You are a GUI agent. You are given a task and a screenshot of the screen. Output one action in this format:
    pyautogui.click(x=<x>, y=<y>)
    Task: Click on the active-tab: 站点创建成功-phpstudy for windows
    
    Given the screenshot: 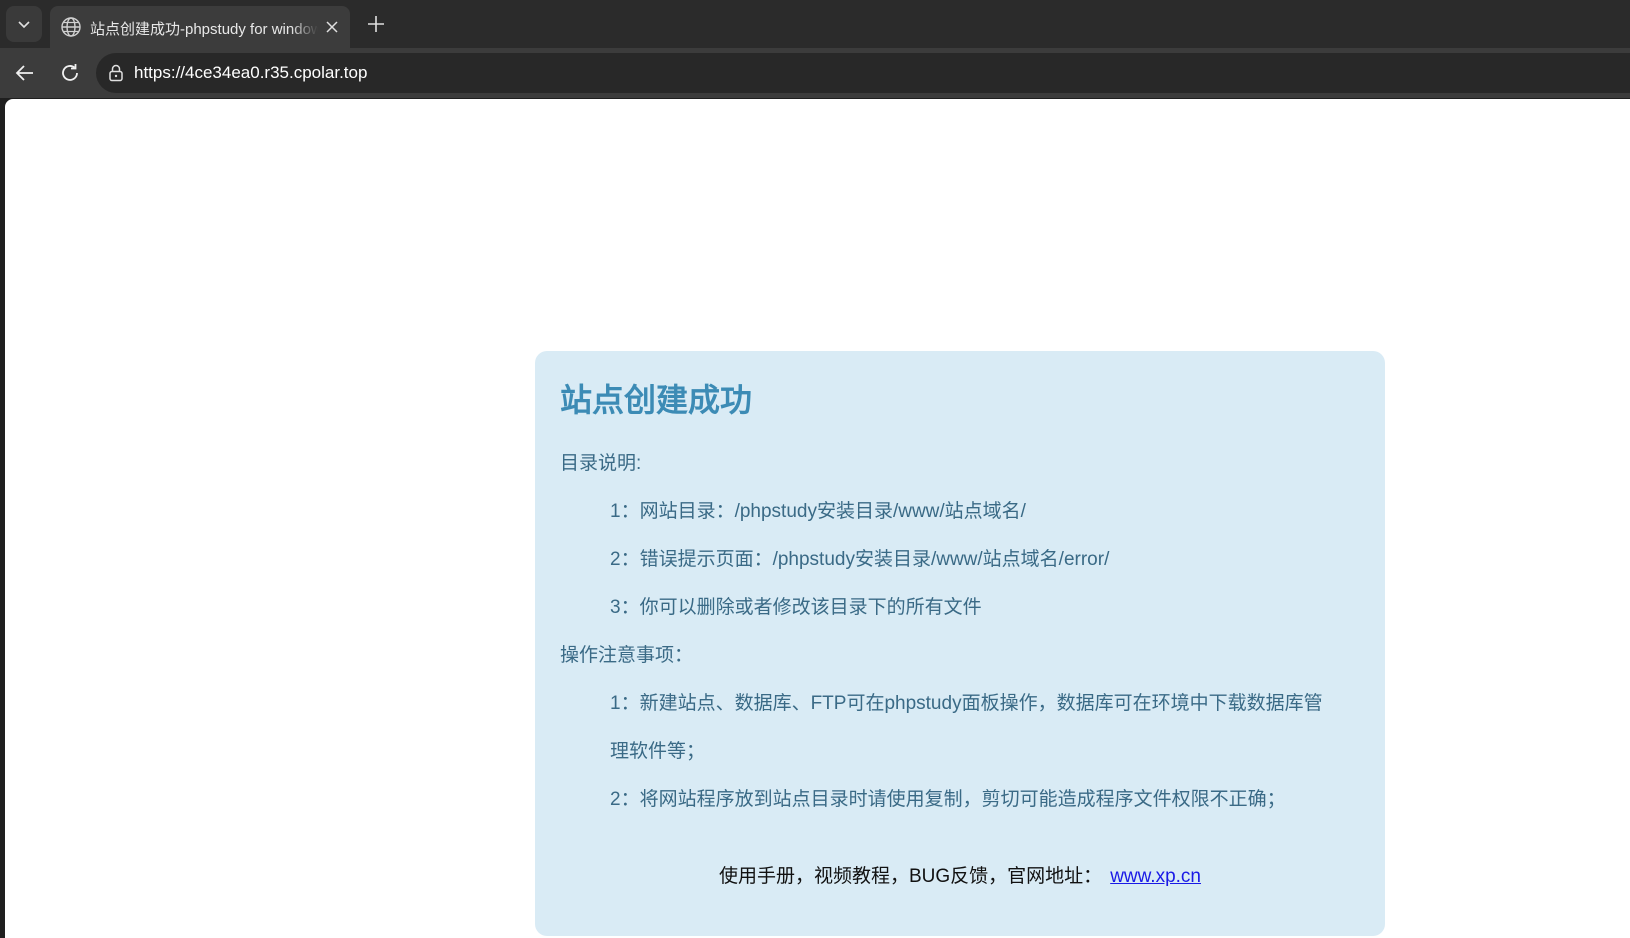 What is the action you would take?
    pyautogui.click(x=200, y=27)
    